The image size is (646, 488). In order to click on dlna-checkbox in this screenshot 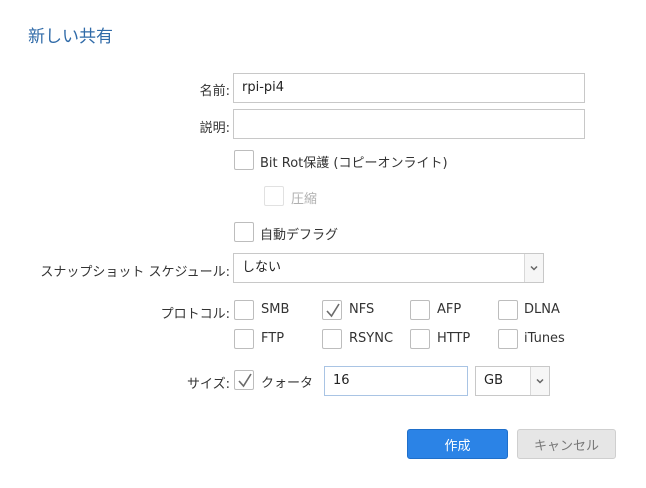, I will do `click(508, 310)`.